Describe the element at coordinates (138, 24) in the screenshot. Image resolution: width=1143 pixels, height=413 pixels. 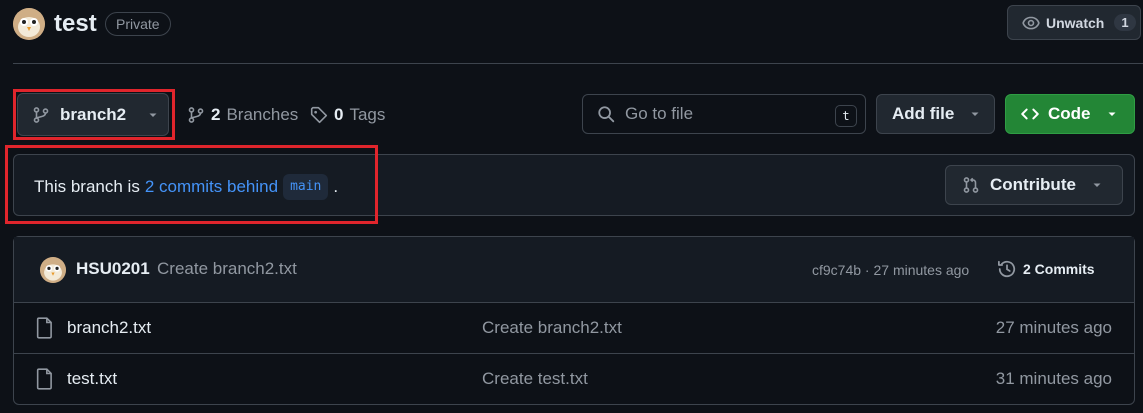
I see `visibility-badge: Private` at that location.